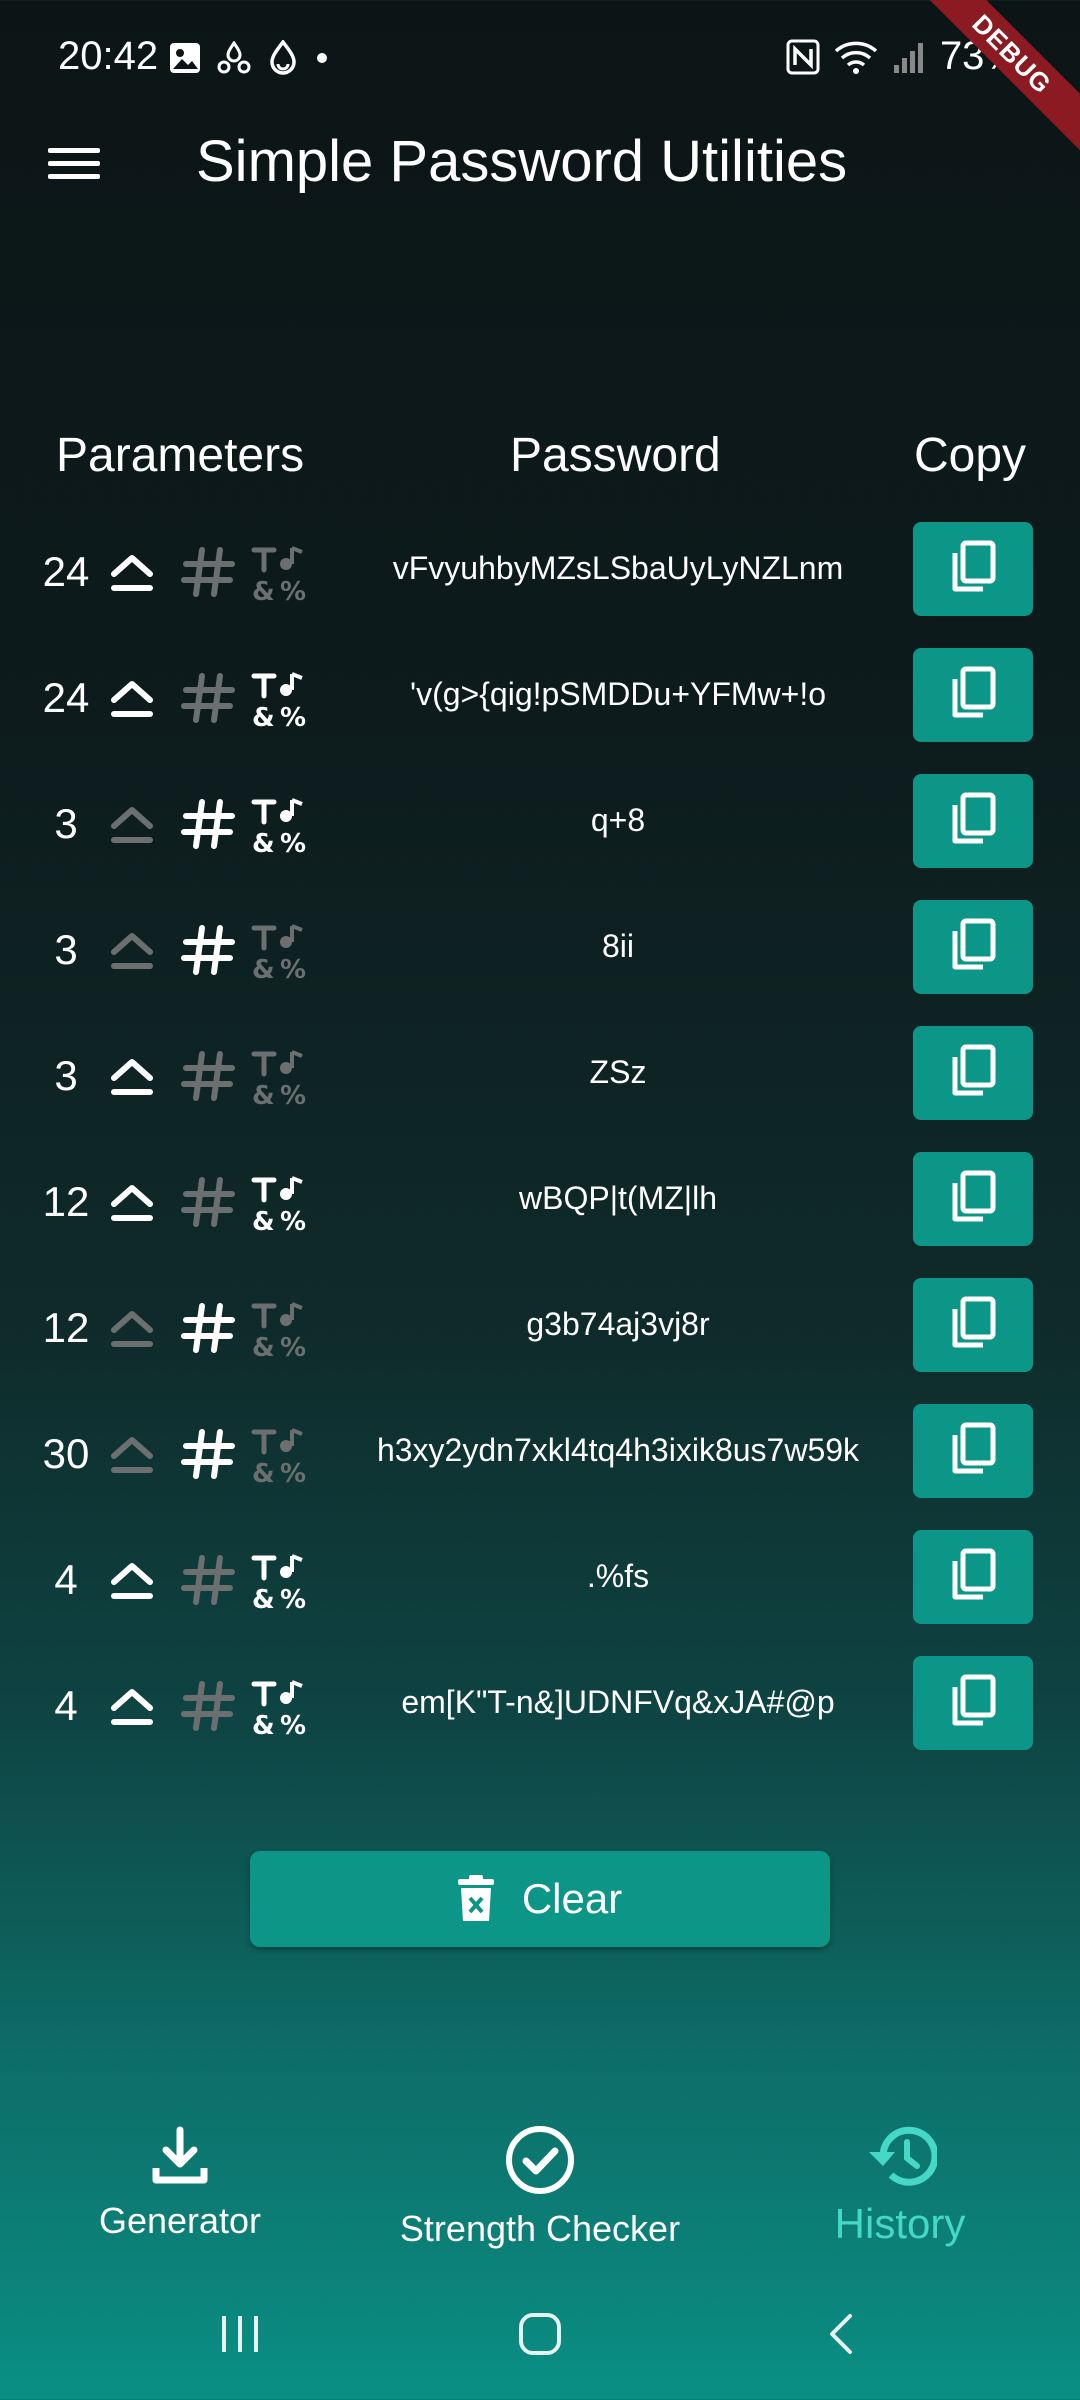 Image resolution: width=1080 pixels, height=2400 pixels. Describe the element at coordinates (180, 2155) in the screenshot. I see `download-icon` at that location.